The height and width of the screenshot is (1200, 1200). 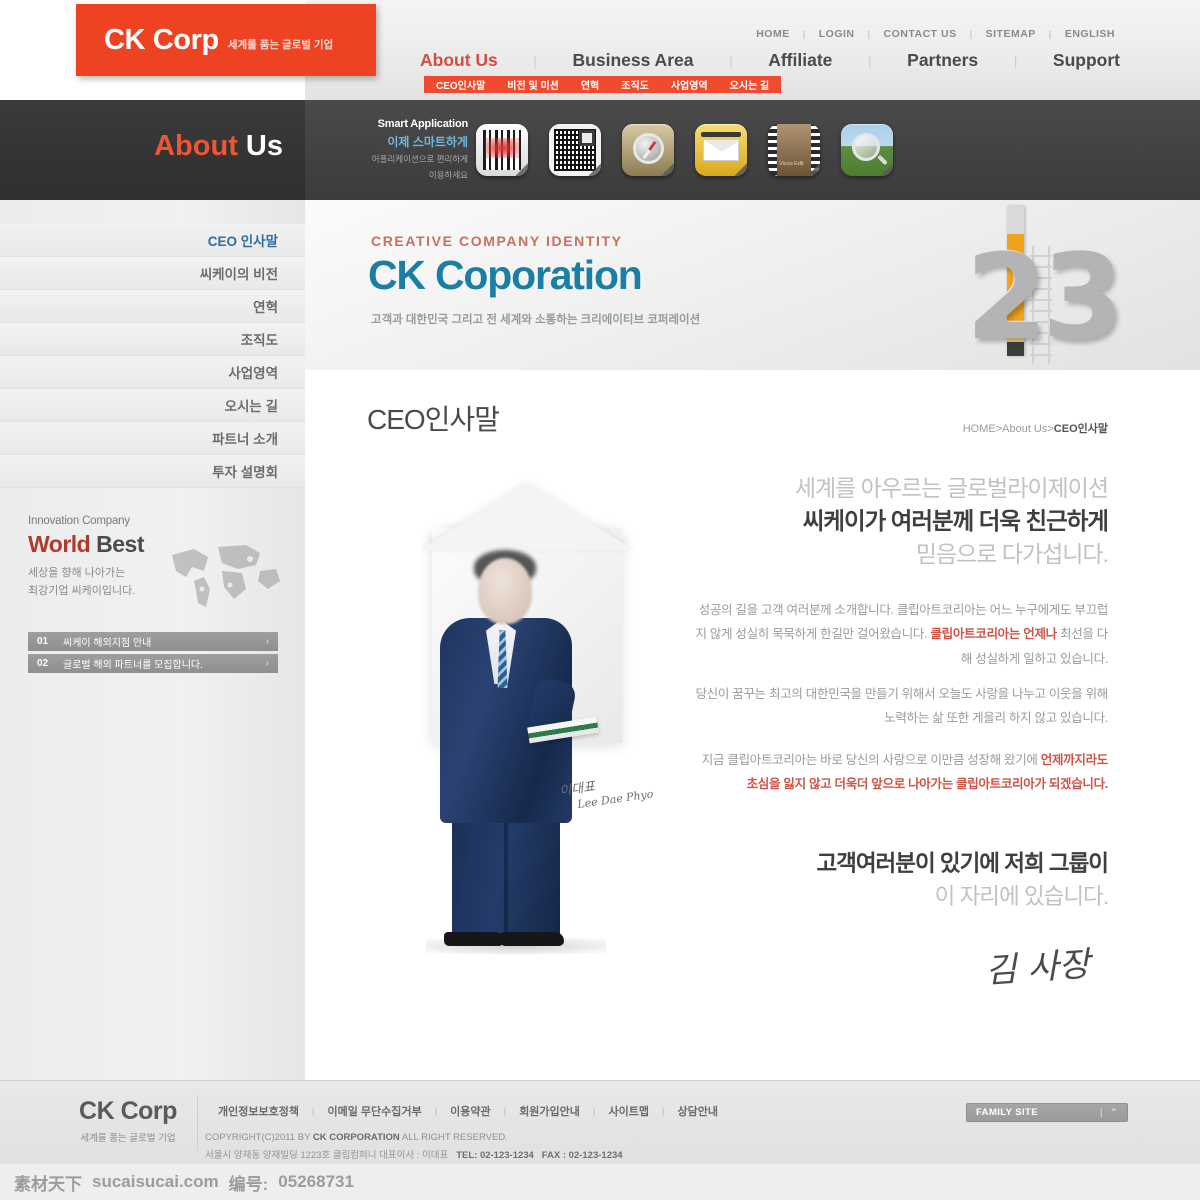 What do you see at coordinates (866, 147) in the screenshot?
I see `magnifier-lens` at bounding box center [866, 147].